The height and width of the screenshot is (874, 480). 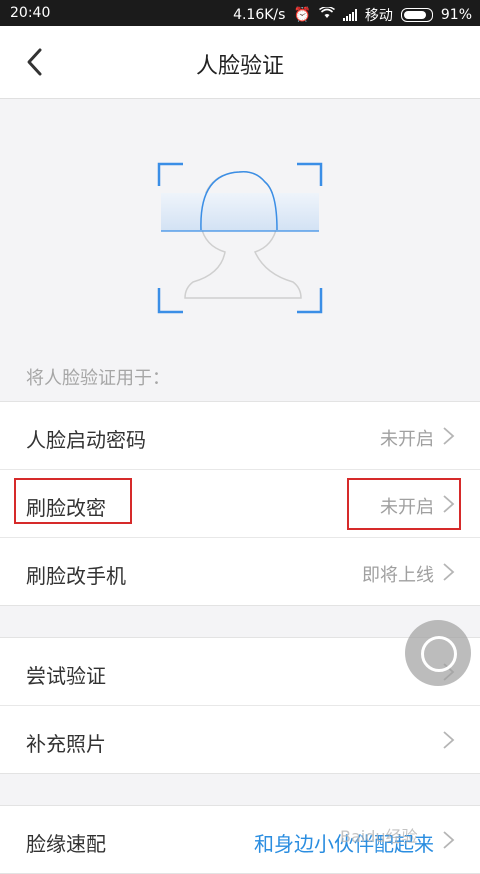 What do you see at coordinates (326, 14) in the screenshot?
I see `wifi-icon` at bounding box center [326, 14].